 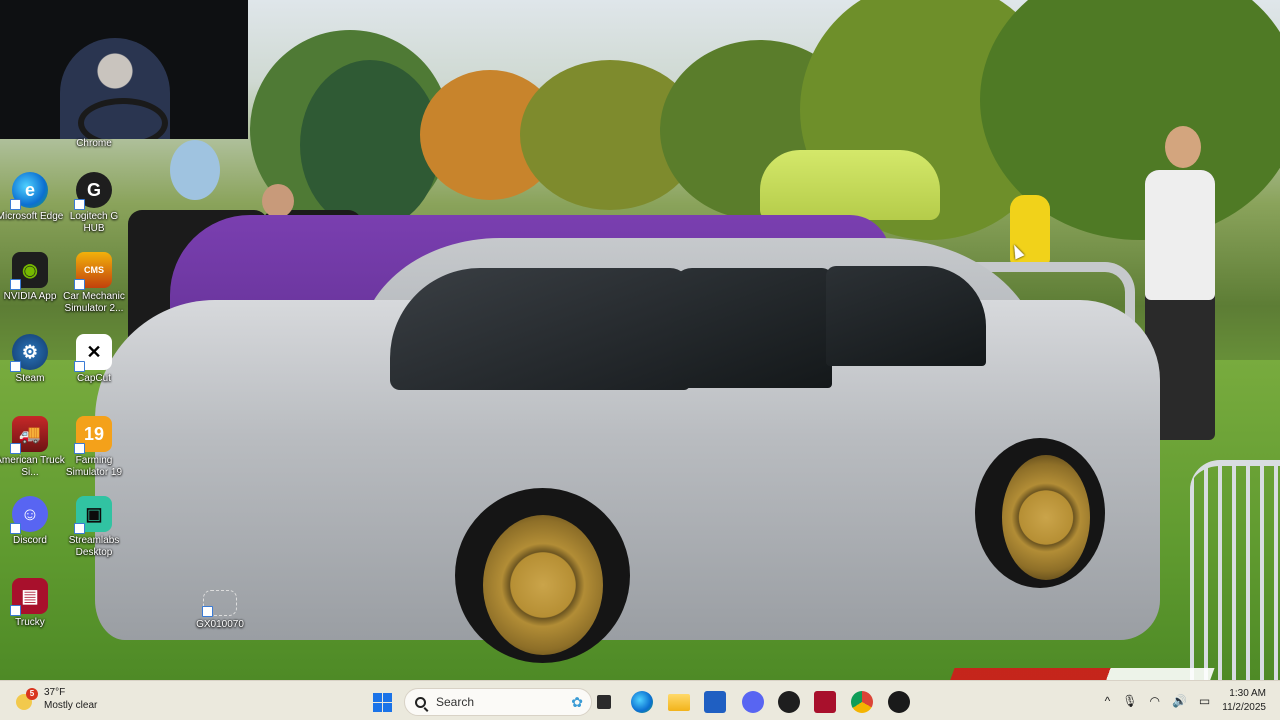 I want to click on taskbar-chrome-button, so click(x=862, y=702).